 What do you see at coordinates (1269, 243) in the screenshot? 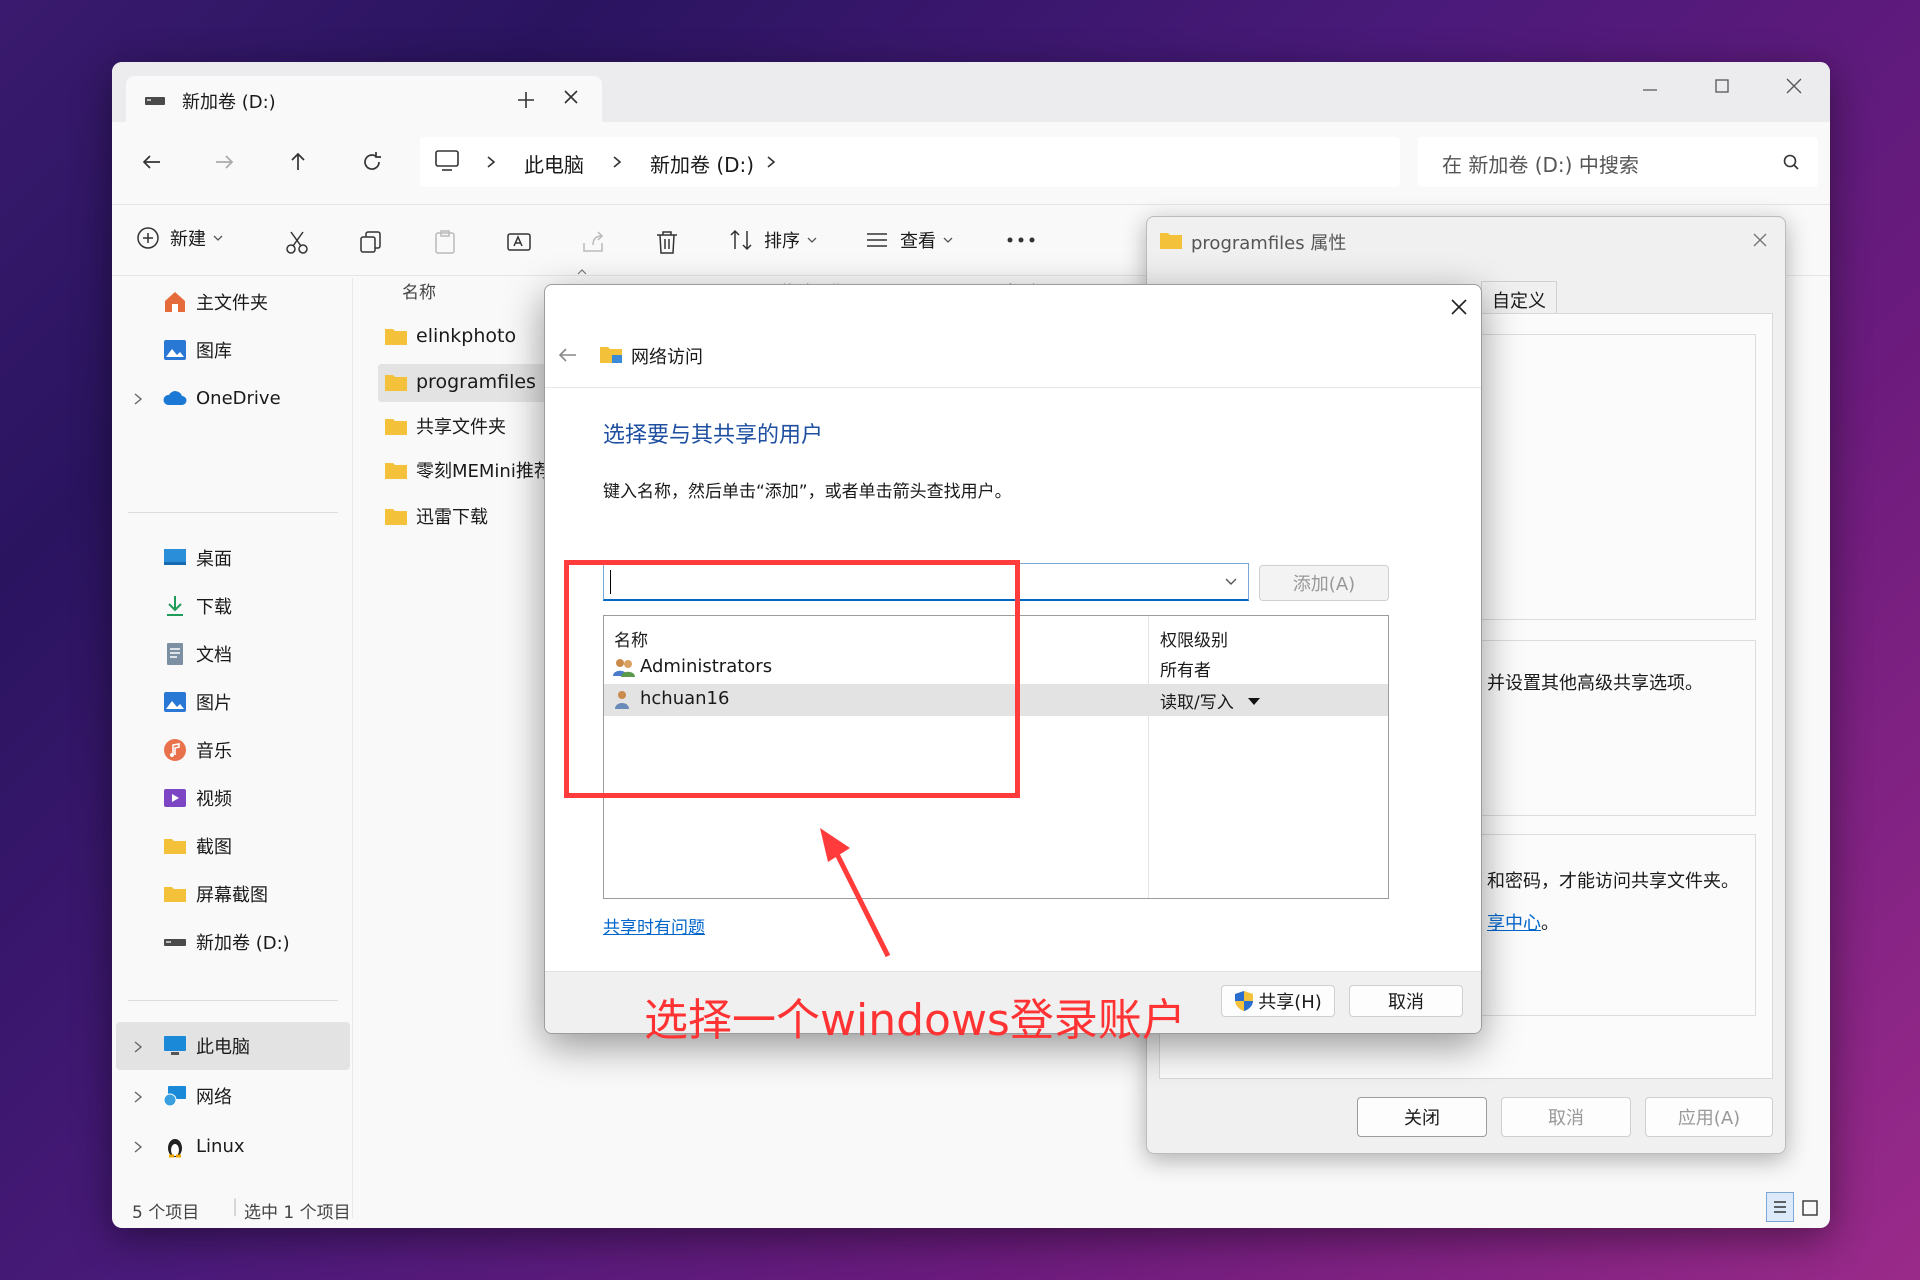
I see `properties-title: programfiles 属性` at bounding box center [1269, 243].